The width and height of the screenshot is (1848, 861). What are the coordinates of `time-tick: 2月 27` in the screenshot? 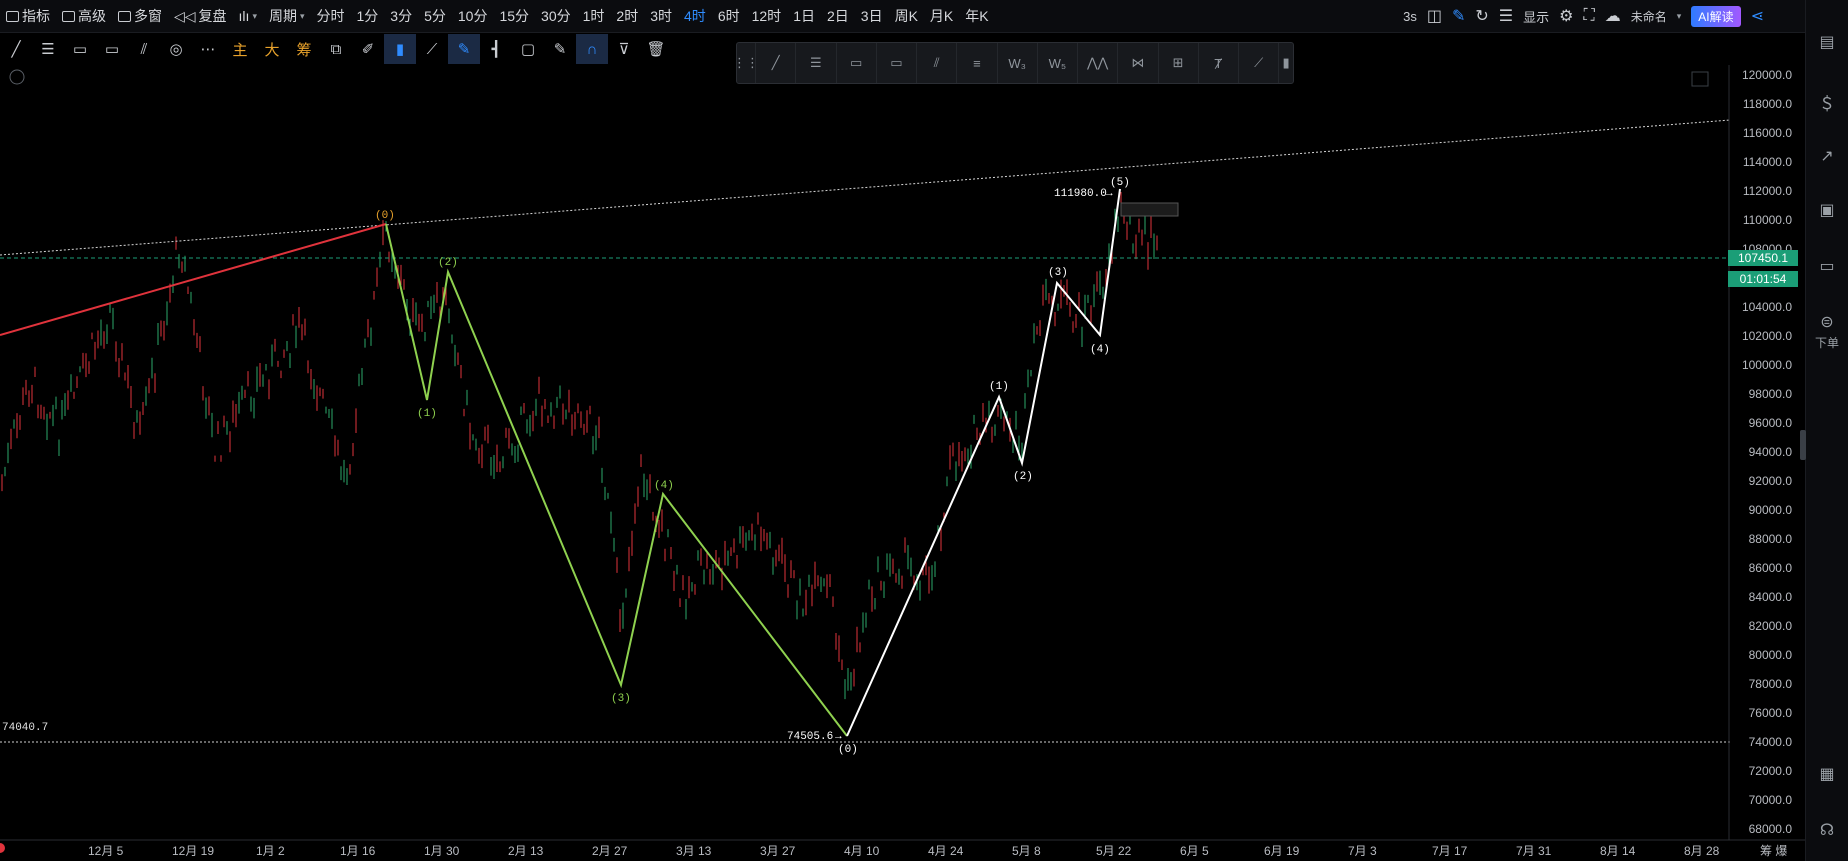 It's located at (610, 851).